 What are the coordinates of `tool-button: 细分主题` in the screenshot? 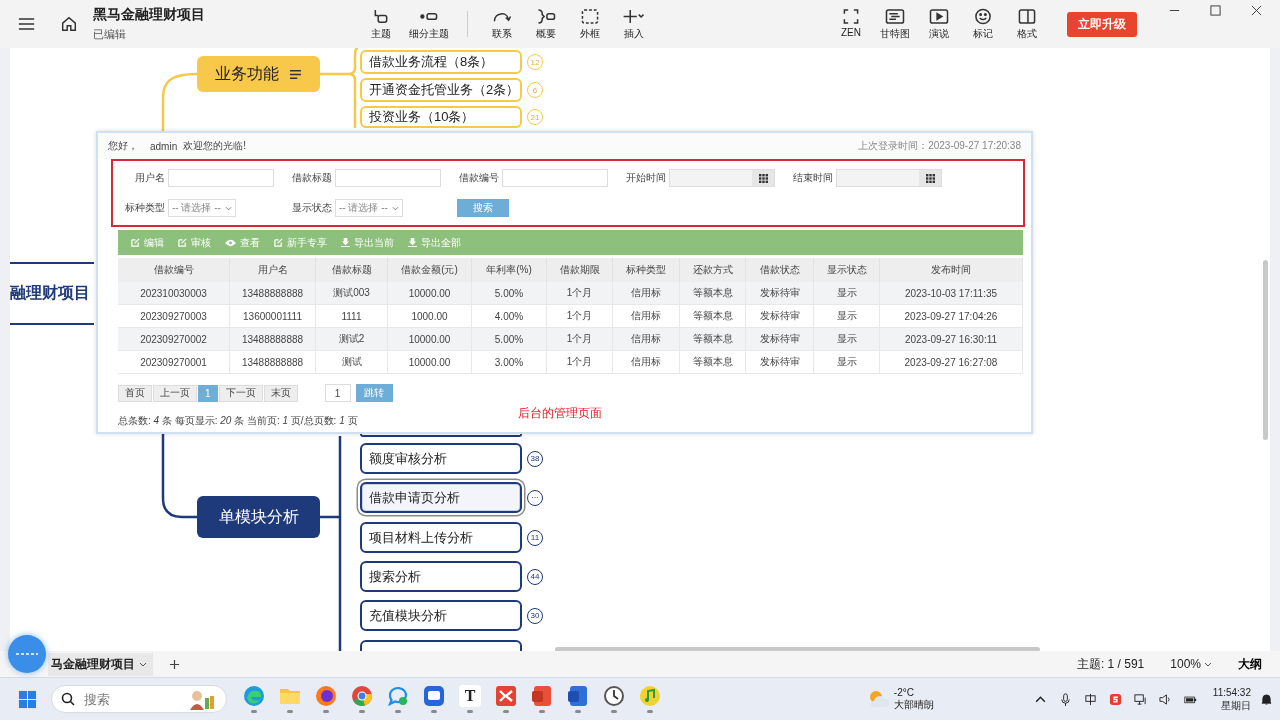 It's located at (429, 24).